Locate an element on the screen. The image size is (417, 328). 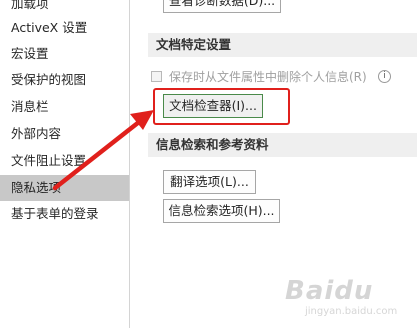
watermark-subtext: jingyan.baidu.com is located at coordinates (351, 311).